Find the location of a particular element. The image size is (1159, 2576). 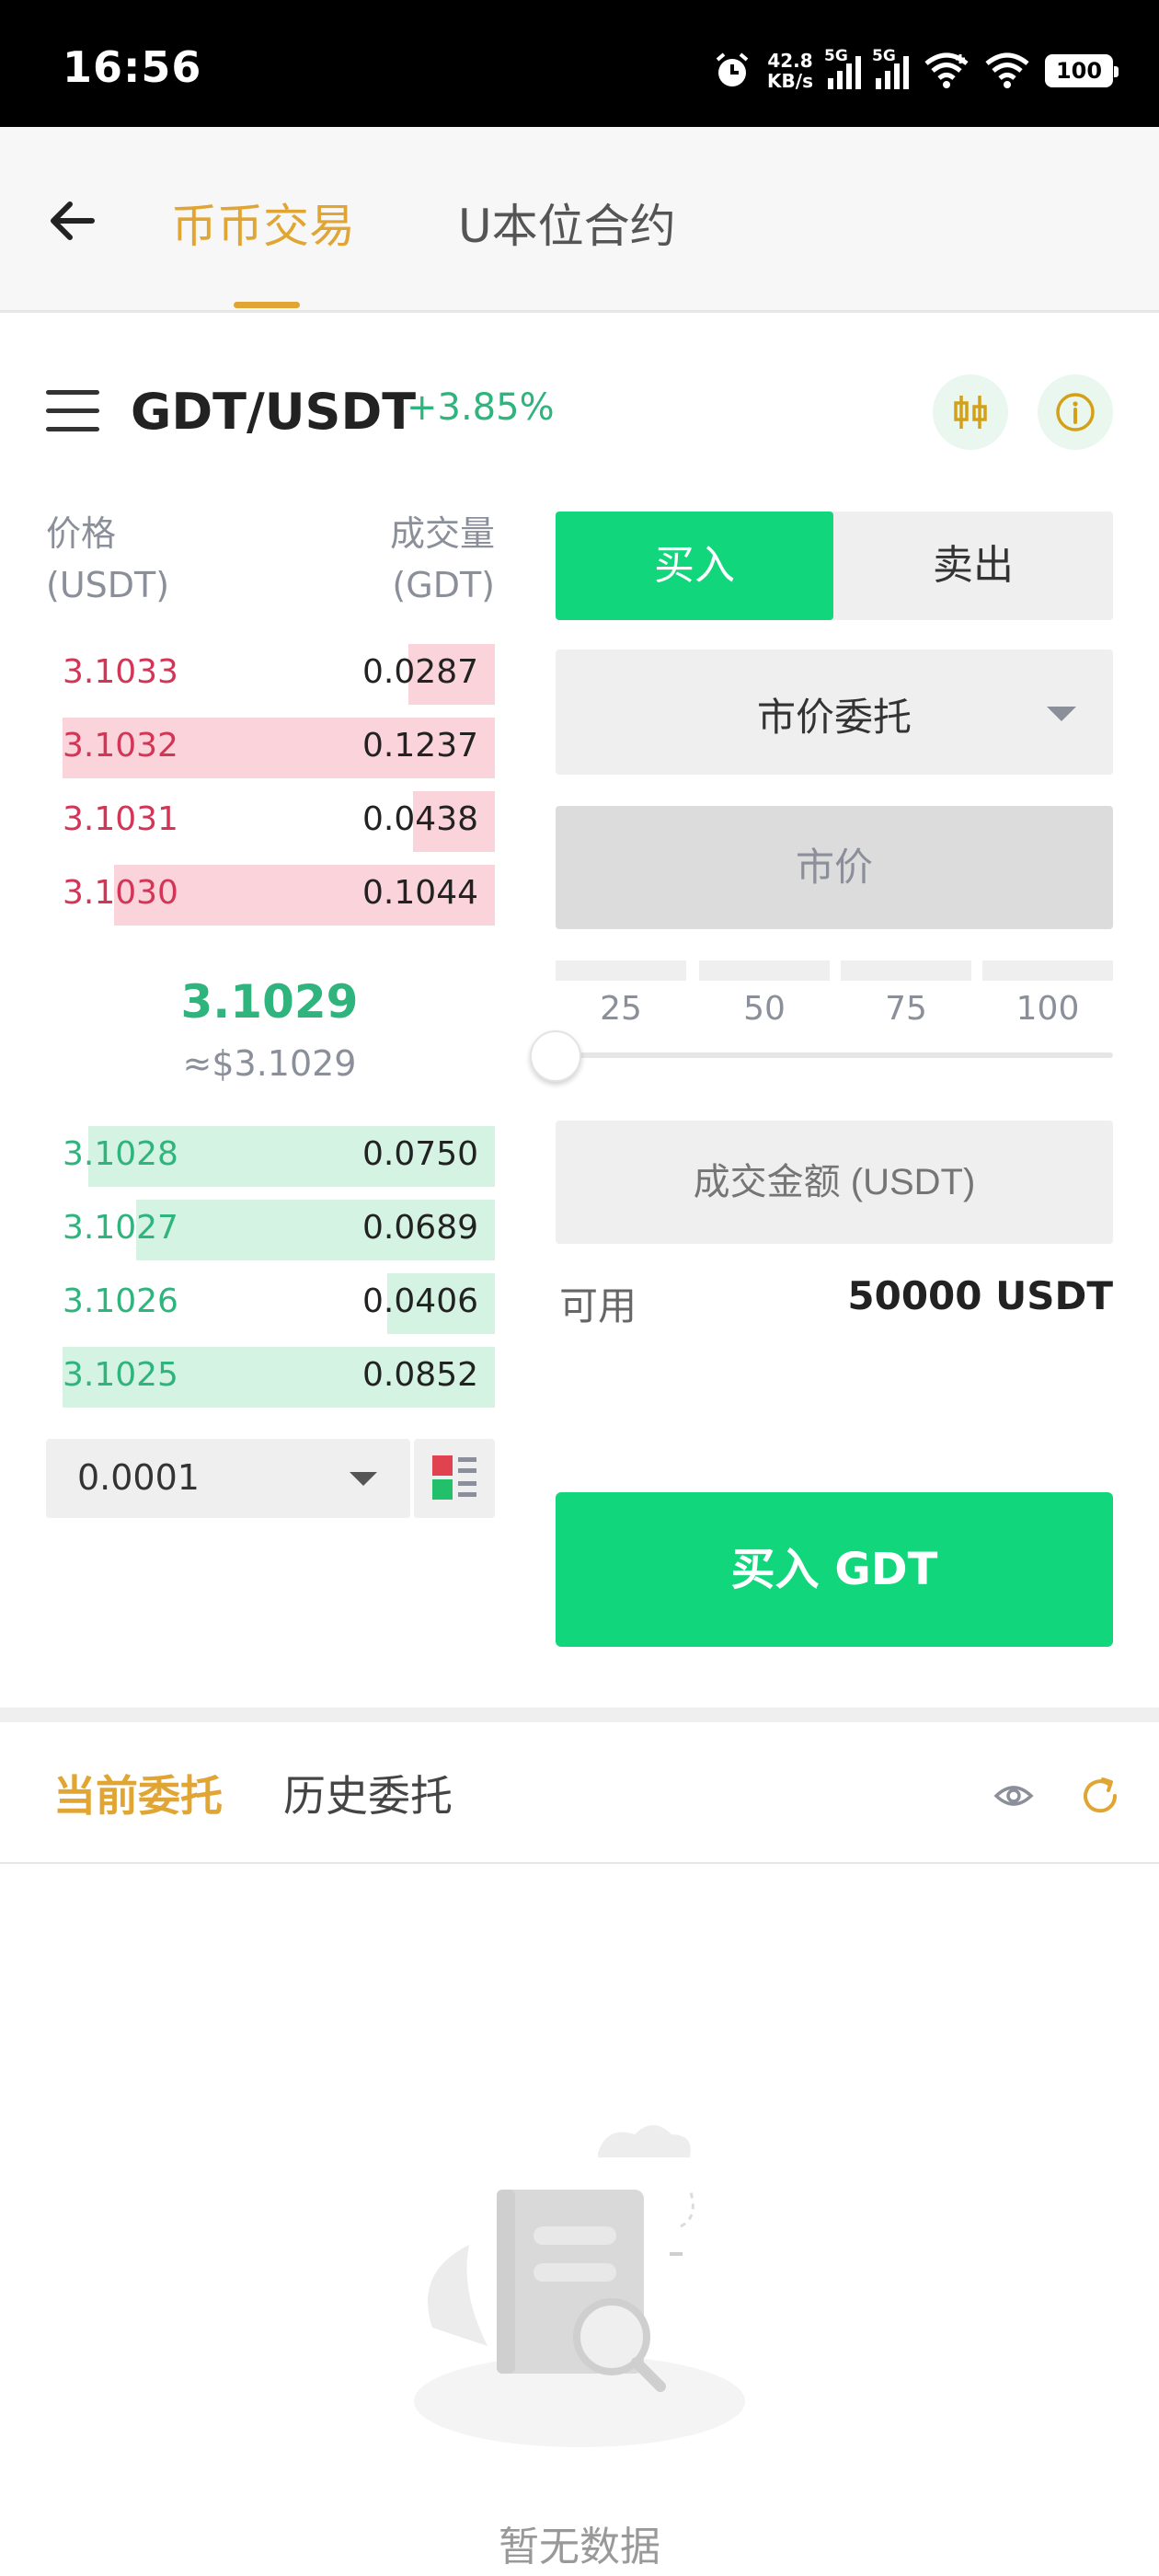

quantity-column-header: 成交量 (GDT) is located at coordinates (442, 559).